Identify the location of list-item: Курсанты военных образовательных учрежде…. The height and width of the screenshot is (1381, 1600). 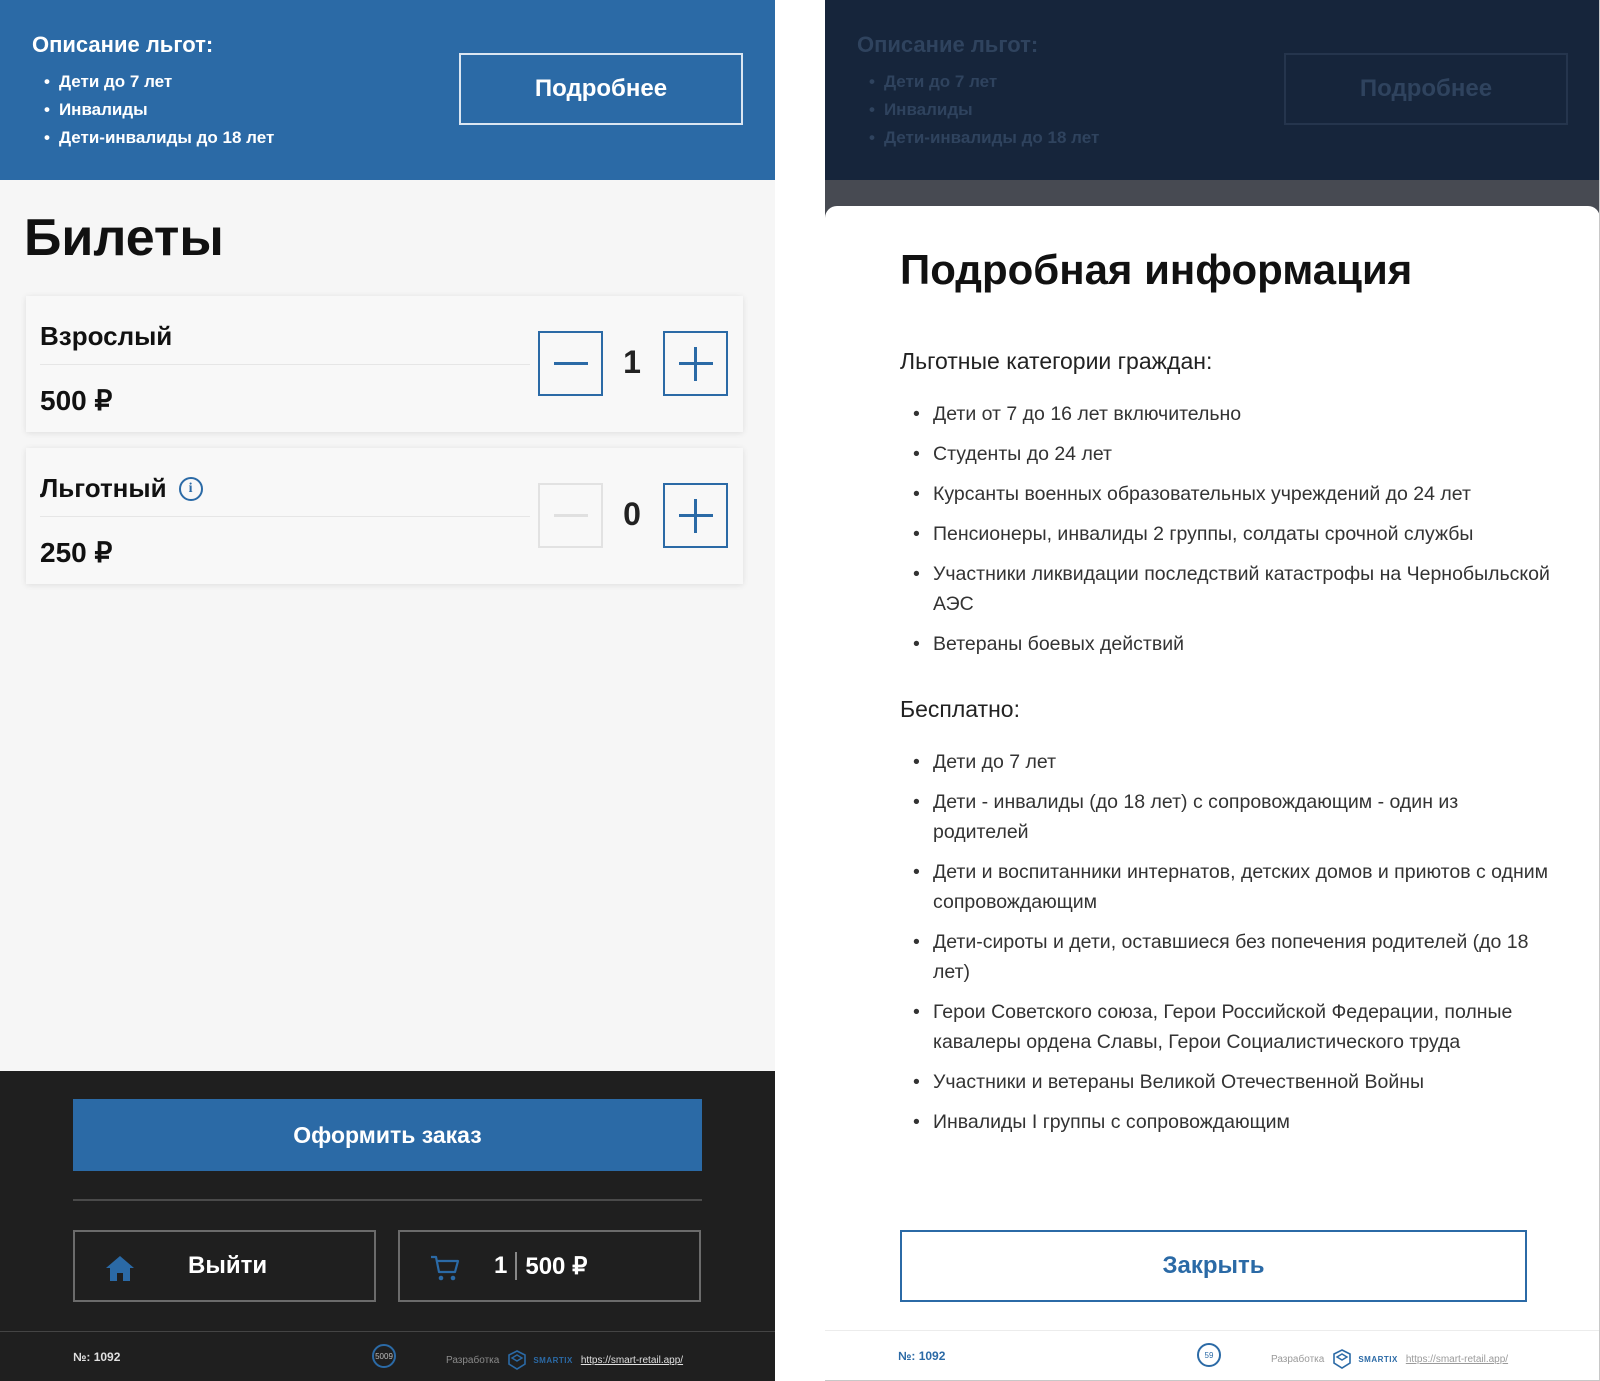
(1233, 494).